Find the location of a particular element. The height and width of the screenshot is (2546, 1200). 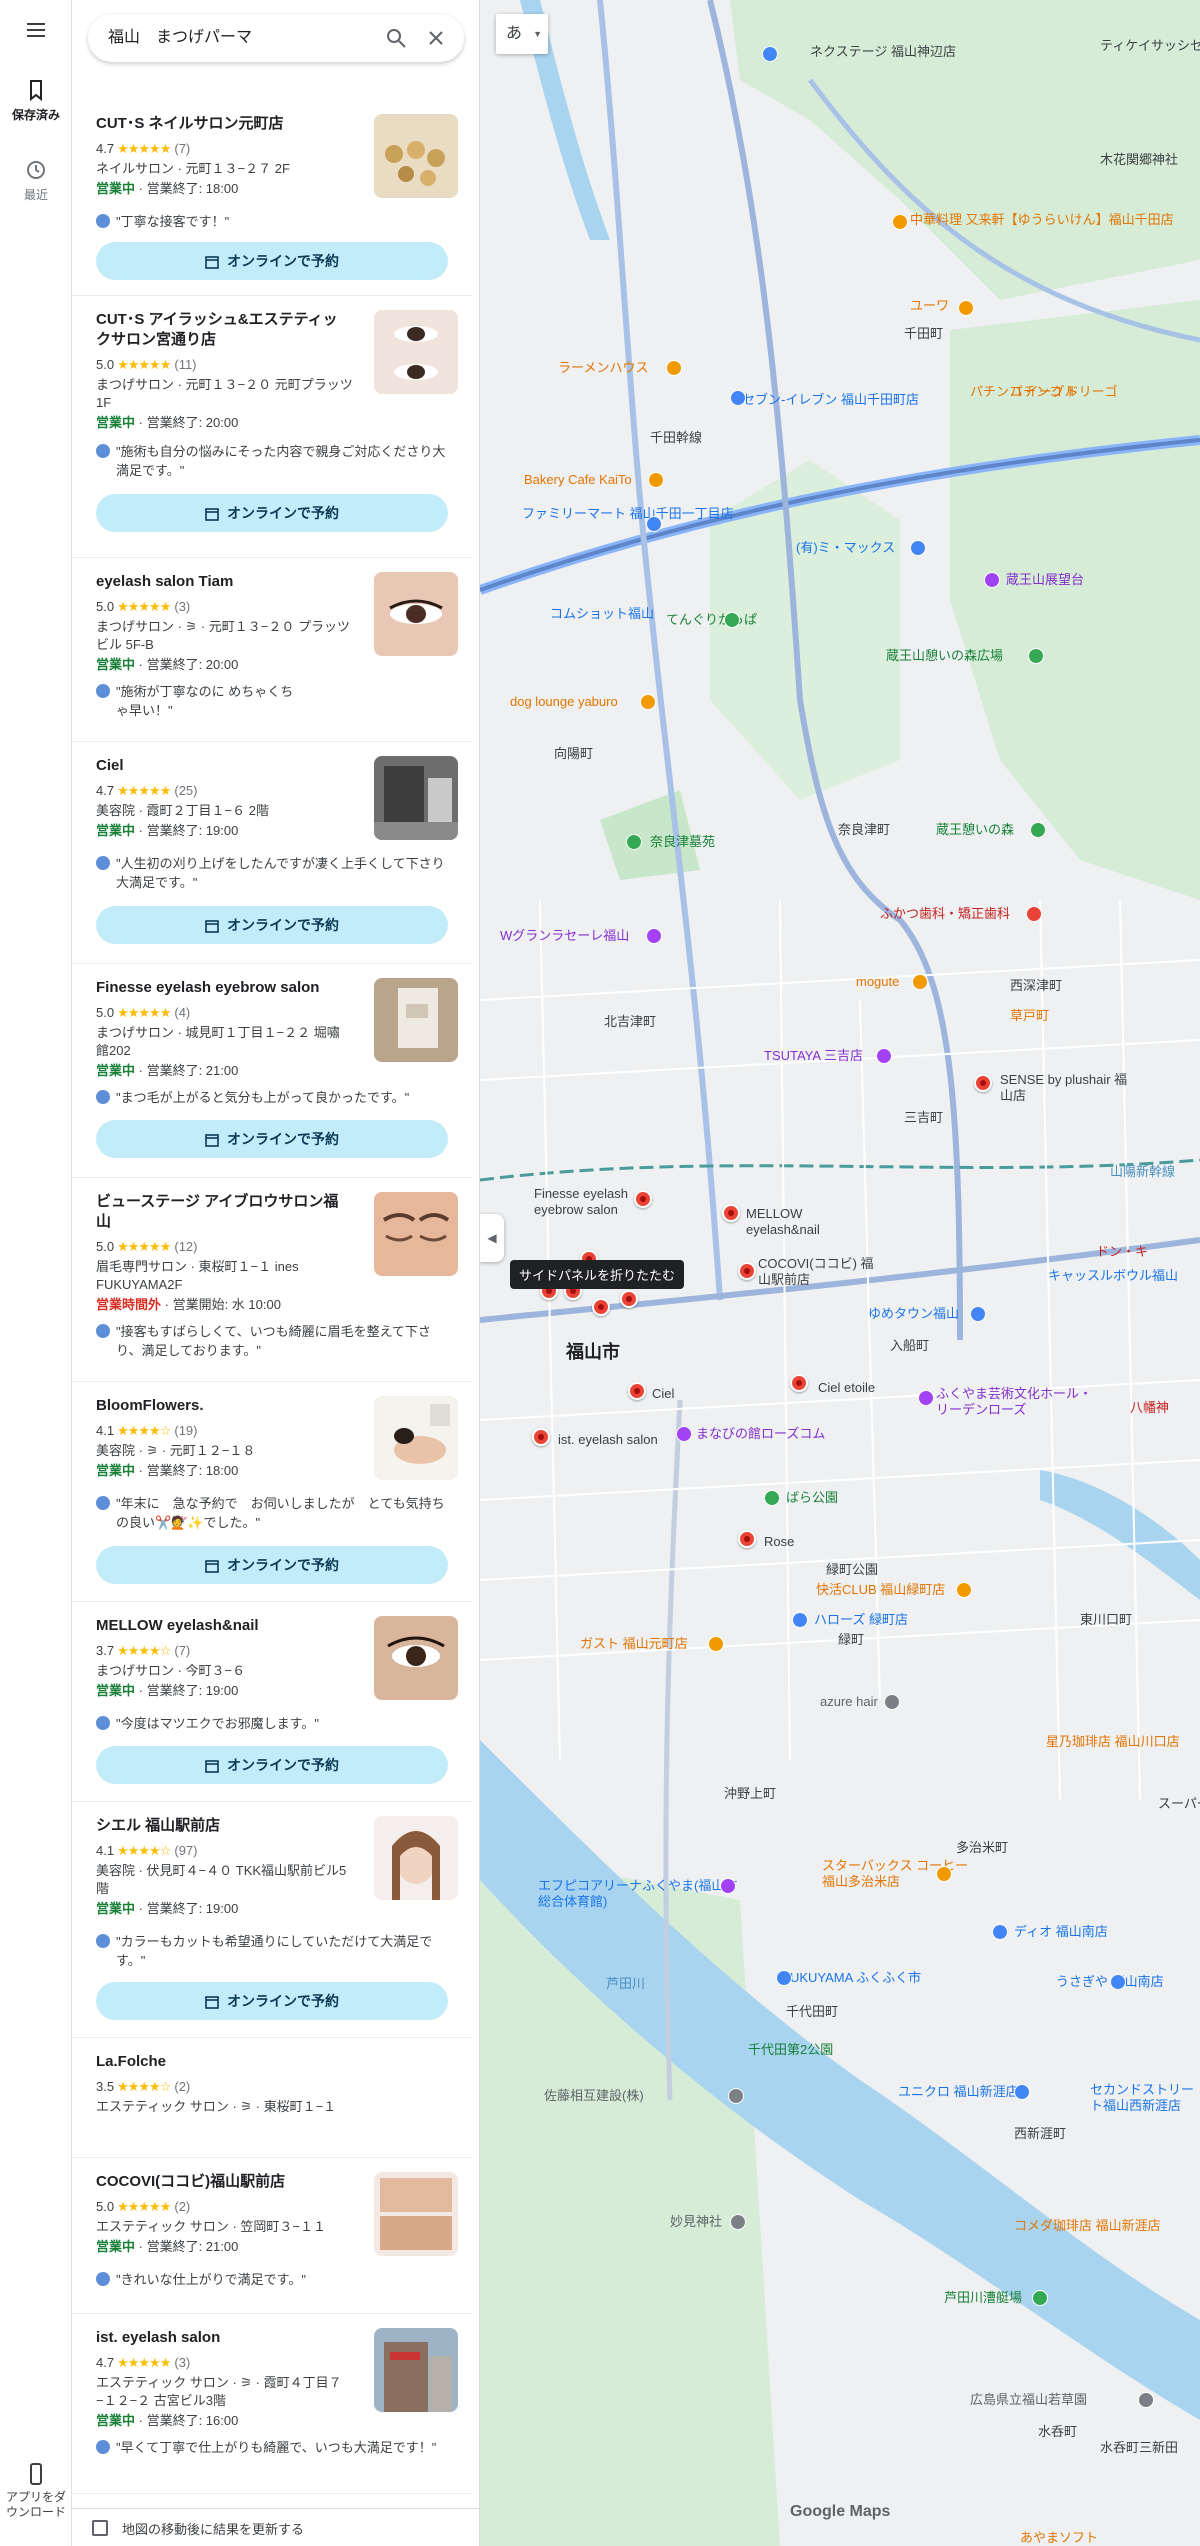

map-label: Finesse eyelash eyebrow salon is located at coordinates (584, 1202).